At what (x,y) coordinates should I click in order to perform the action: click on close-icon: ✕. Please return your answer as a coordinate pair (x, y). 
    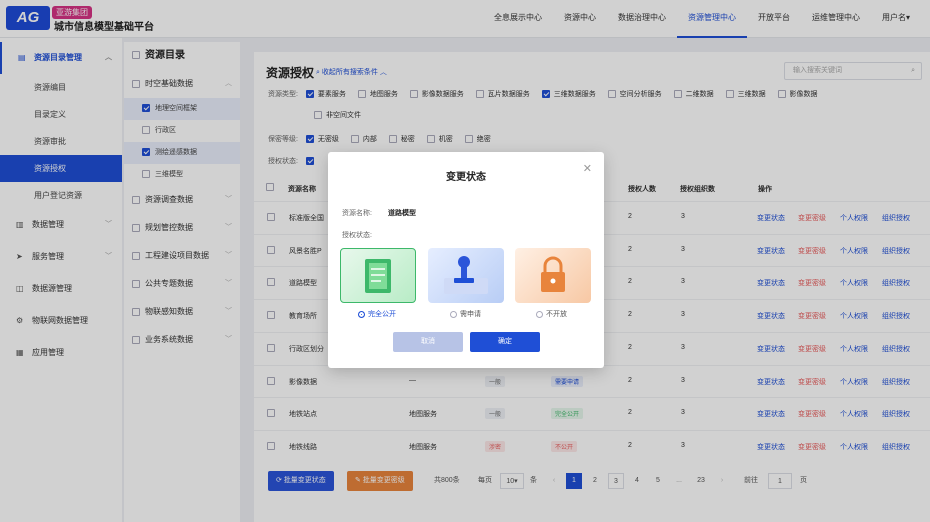
    Looking at the image, I should click on (587, 168).